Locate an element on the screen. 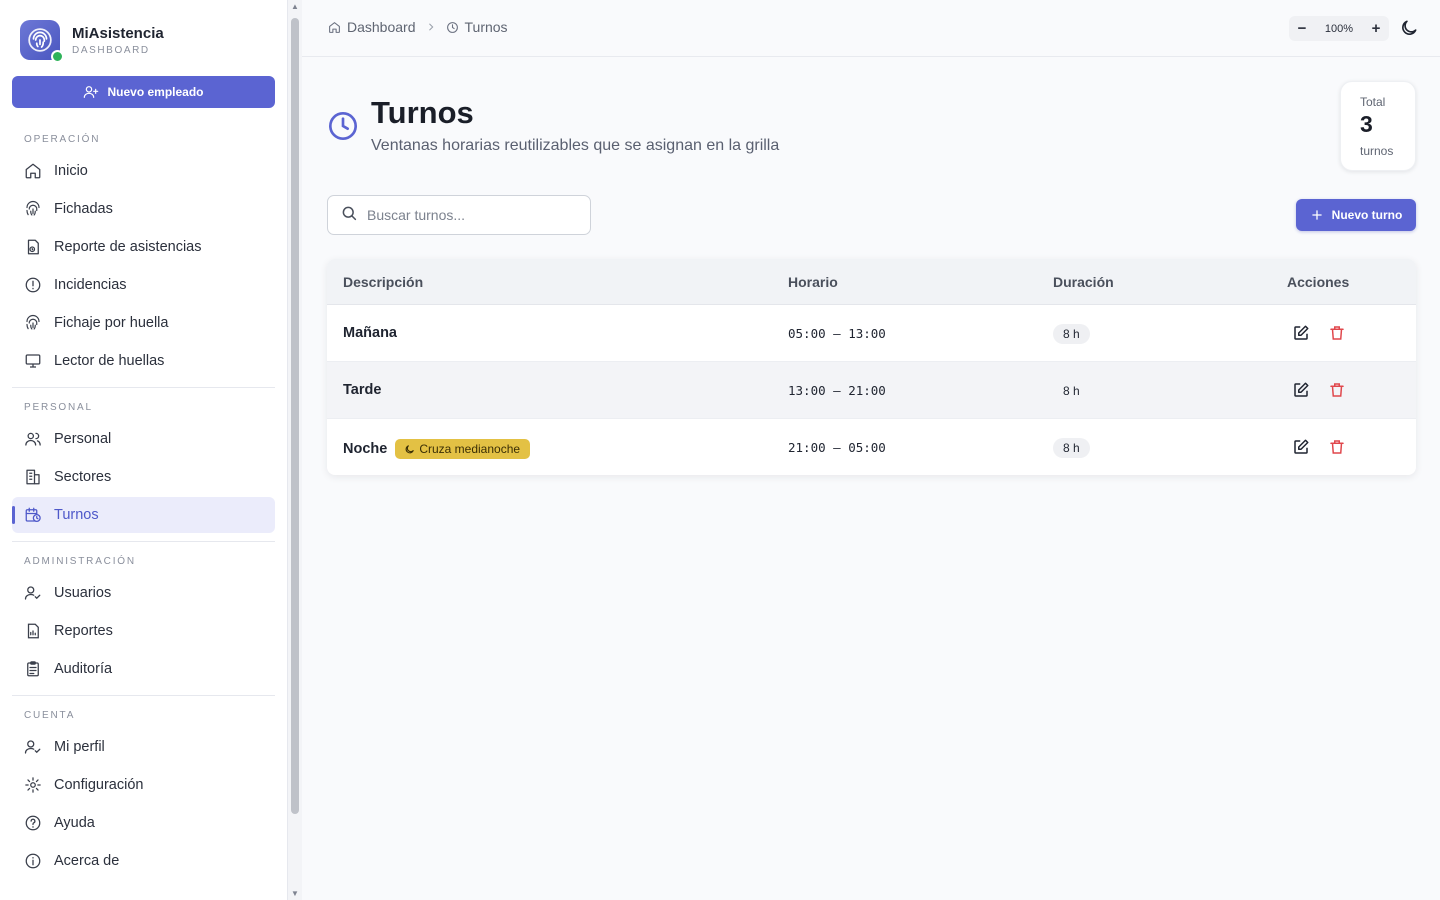 Image resolution: width=1440 pixels, height=900 pixels. breadcrumb-turnos: Turnos is located at coordinates (486, 27).